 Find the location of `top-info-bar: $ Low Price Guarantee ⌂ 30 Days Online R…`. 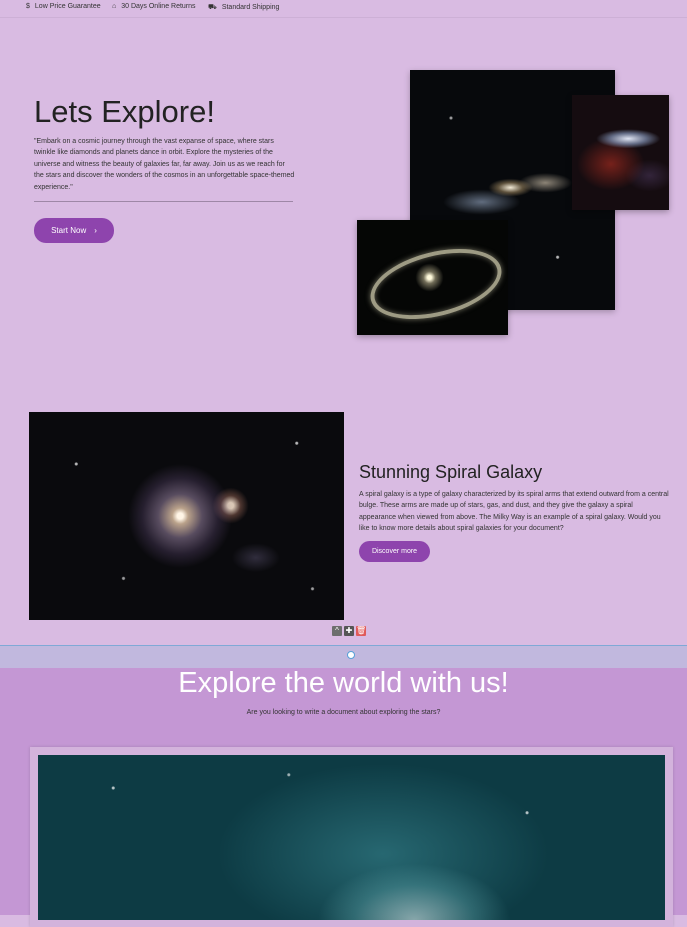

top-info-bar: $ Low Price Guarantee ⌂ 30 Days Online R… is located at coordinates (343, 9).